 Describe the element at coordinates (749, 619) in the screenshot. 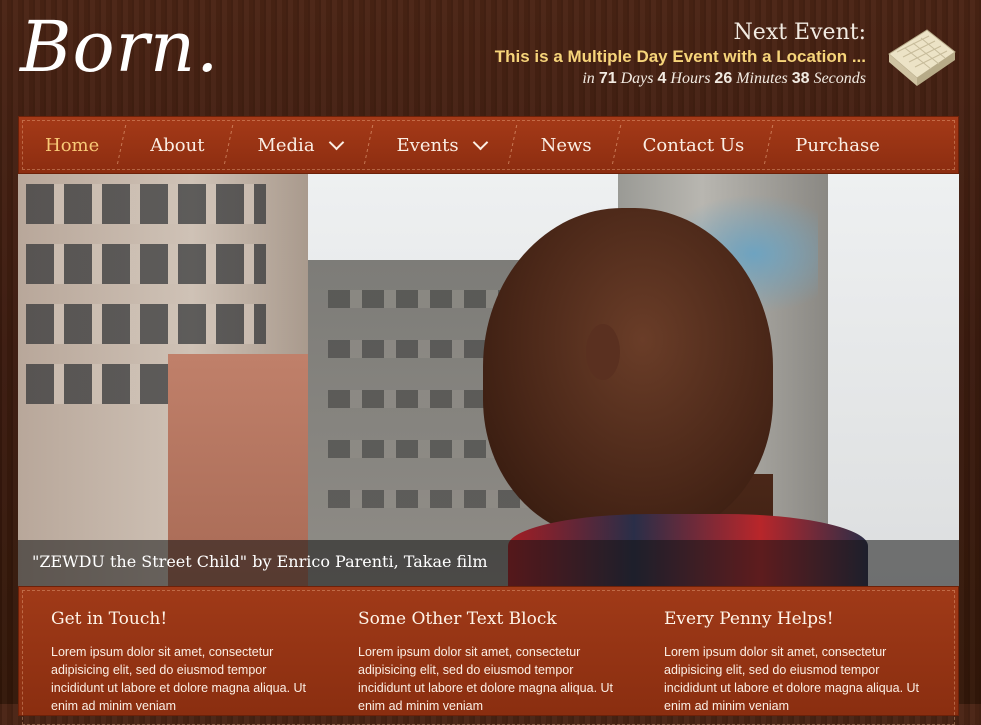

I see `block-title: Every Penny Helps!` at that location.